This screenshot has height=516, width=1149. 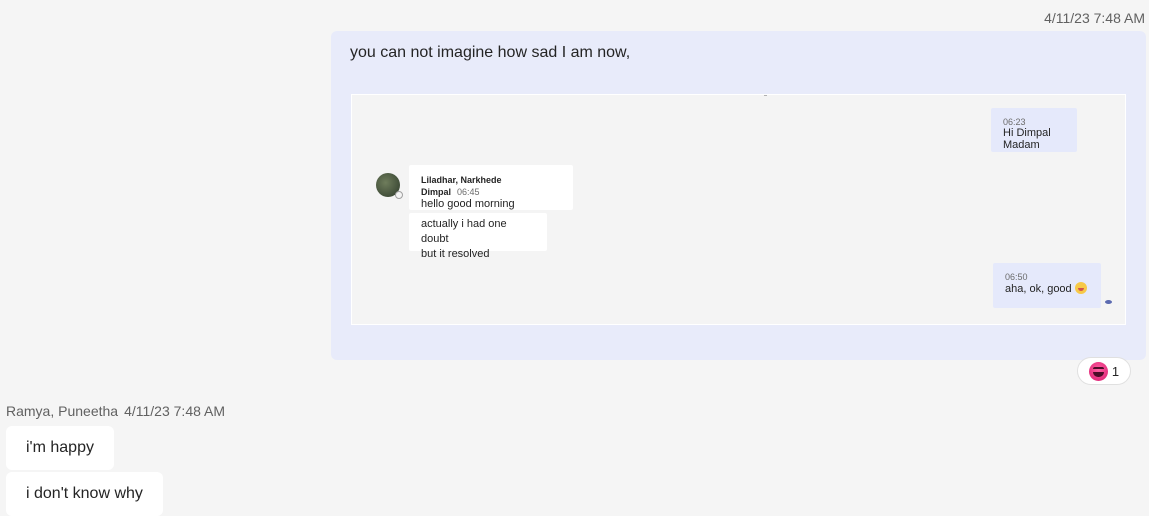 I want to click on screenshot-avatar, so click(x=389, y=186).